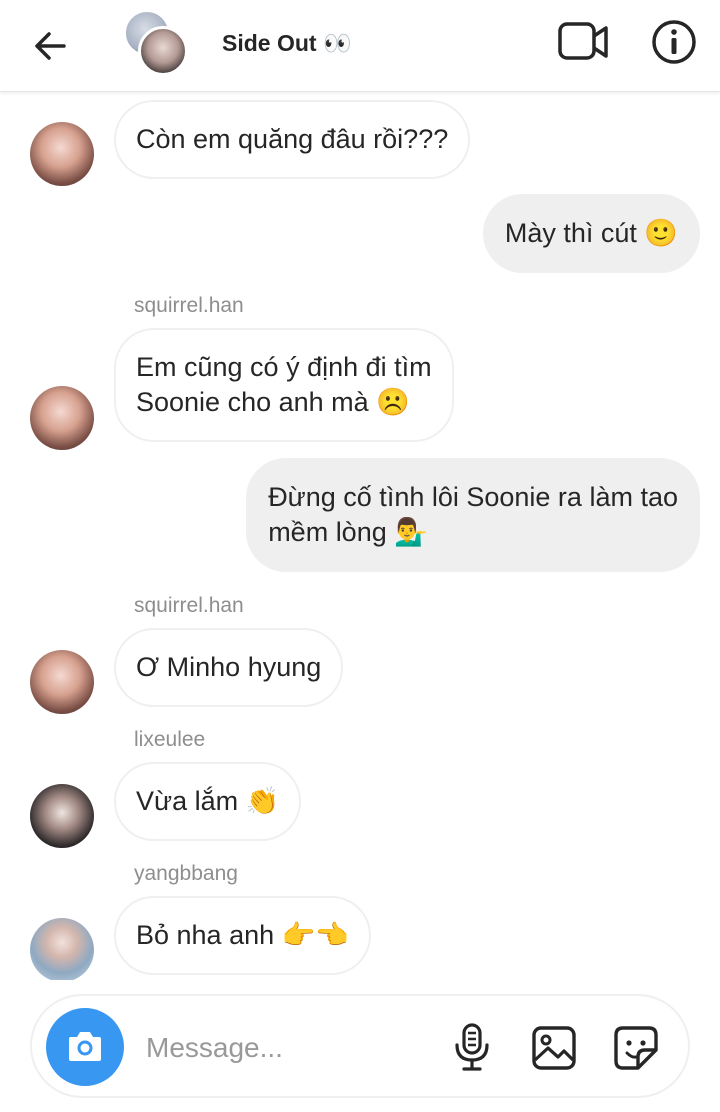 The image size is (720, 1112). What do you see at coordinates (348, 532) in the screenshot?
I see `message-line: mềm lòng 💁‍♂️` at bounding box center [348, 532].